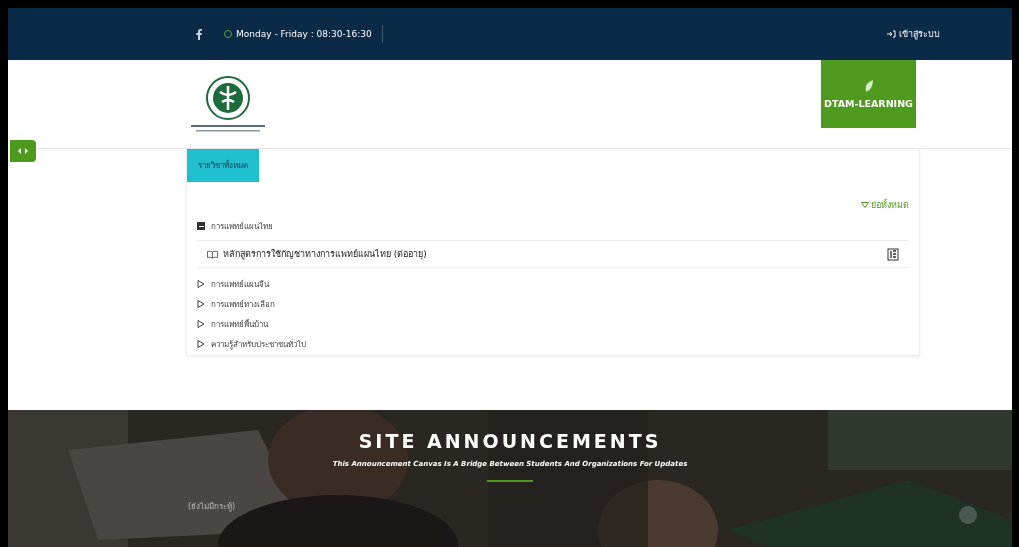  What do you see at coordinates (212, 254) in the screenshot?
I see `book-icon` at bounding box center [212, 254].